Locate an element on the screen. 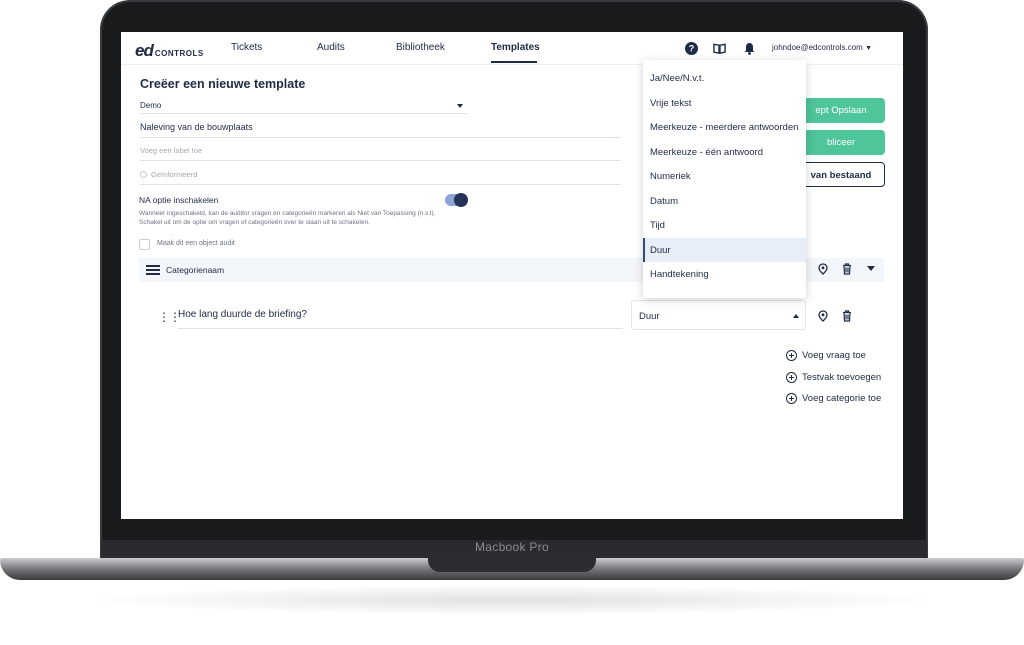  help-icon: ? is located at coordinates (691, 48).